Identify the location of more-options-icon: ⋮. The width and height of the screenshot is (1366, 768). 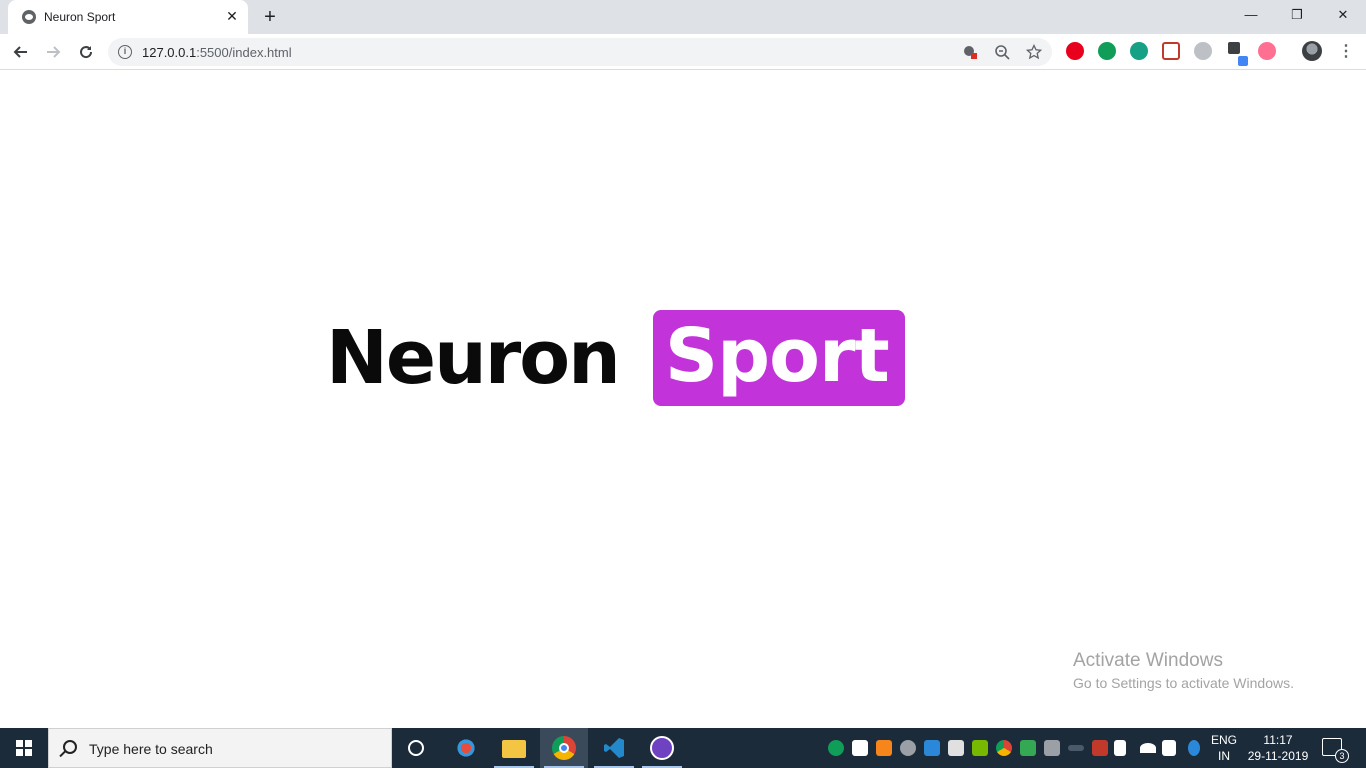
(1346, 52).